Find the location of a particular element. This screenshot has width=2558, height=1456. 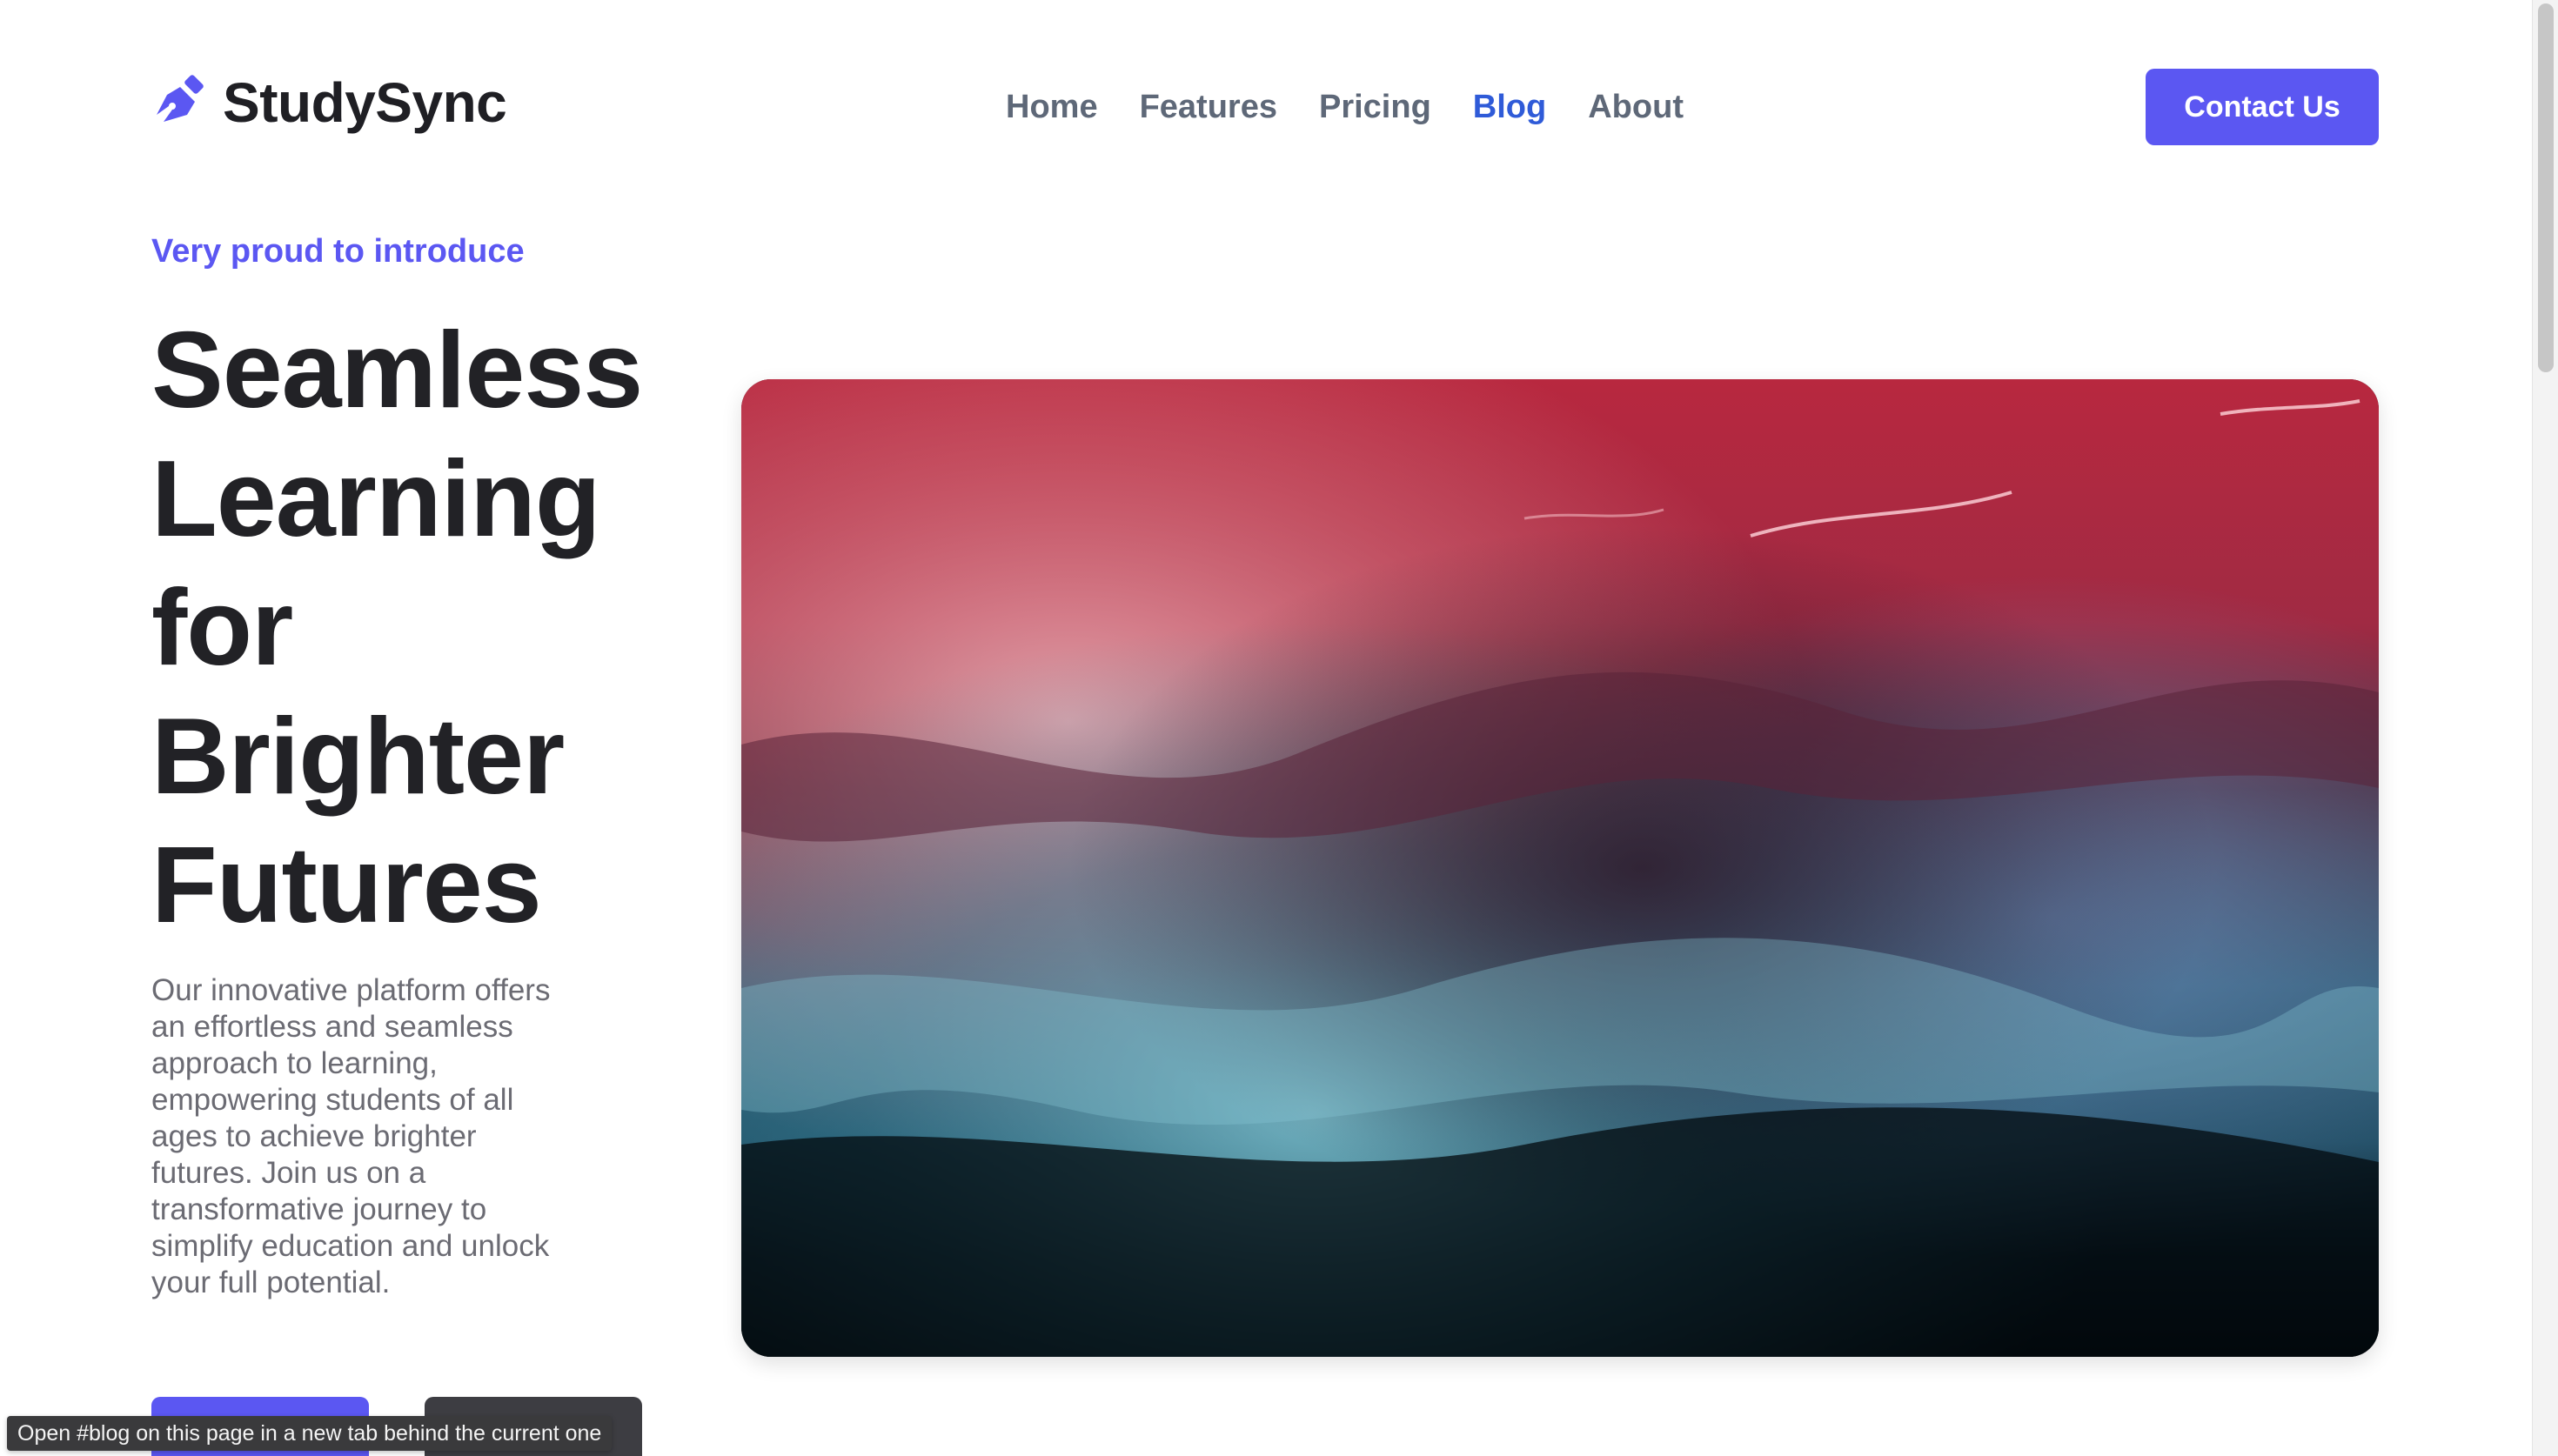

nav-link-about: About is located at coordinates (1636, 107).